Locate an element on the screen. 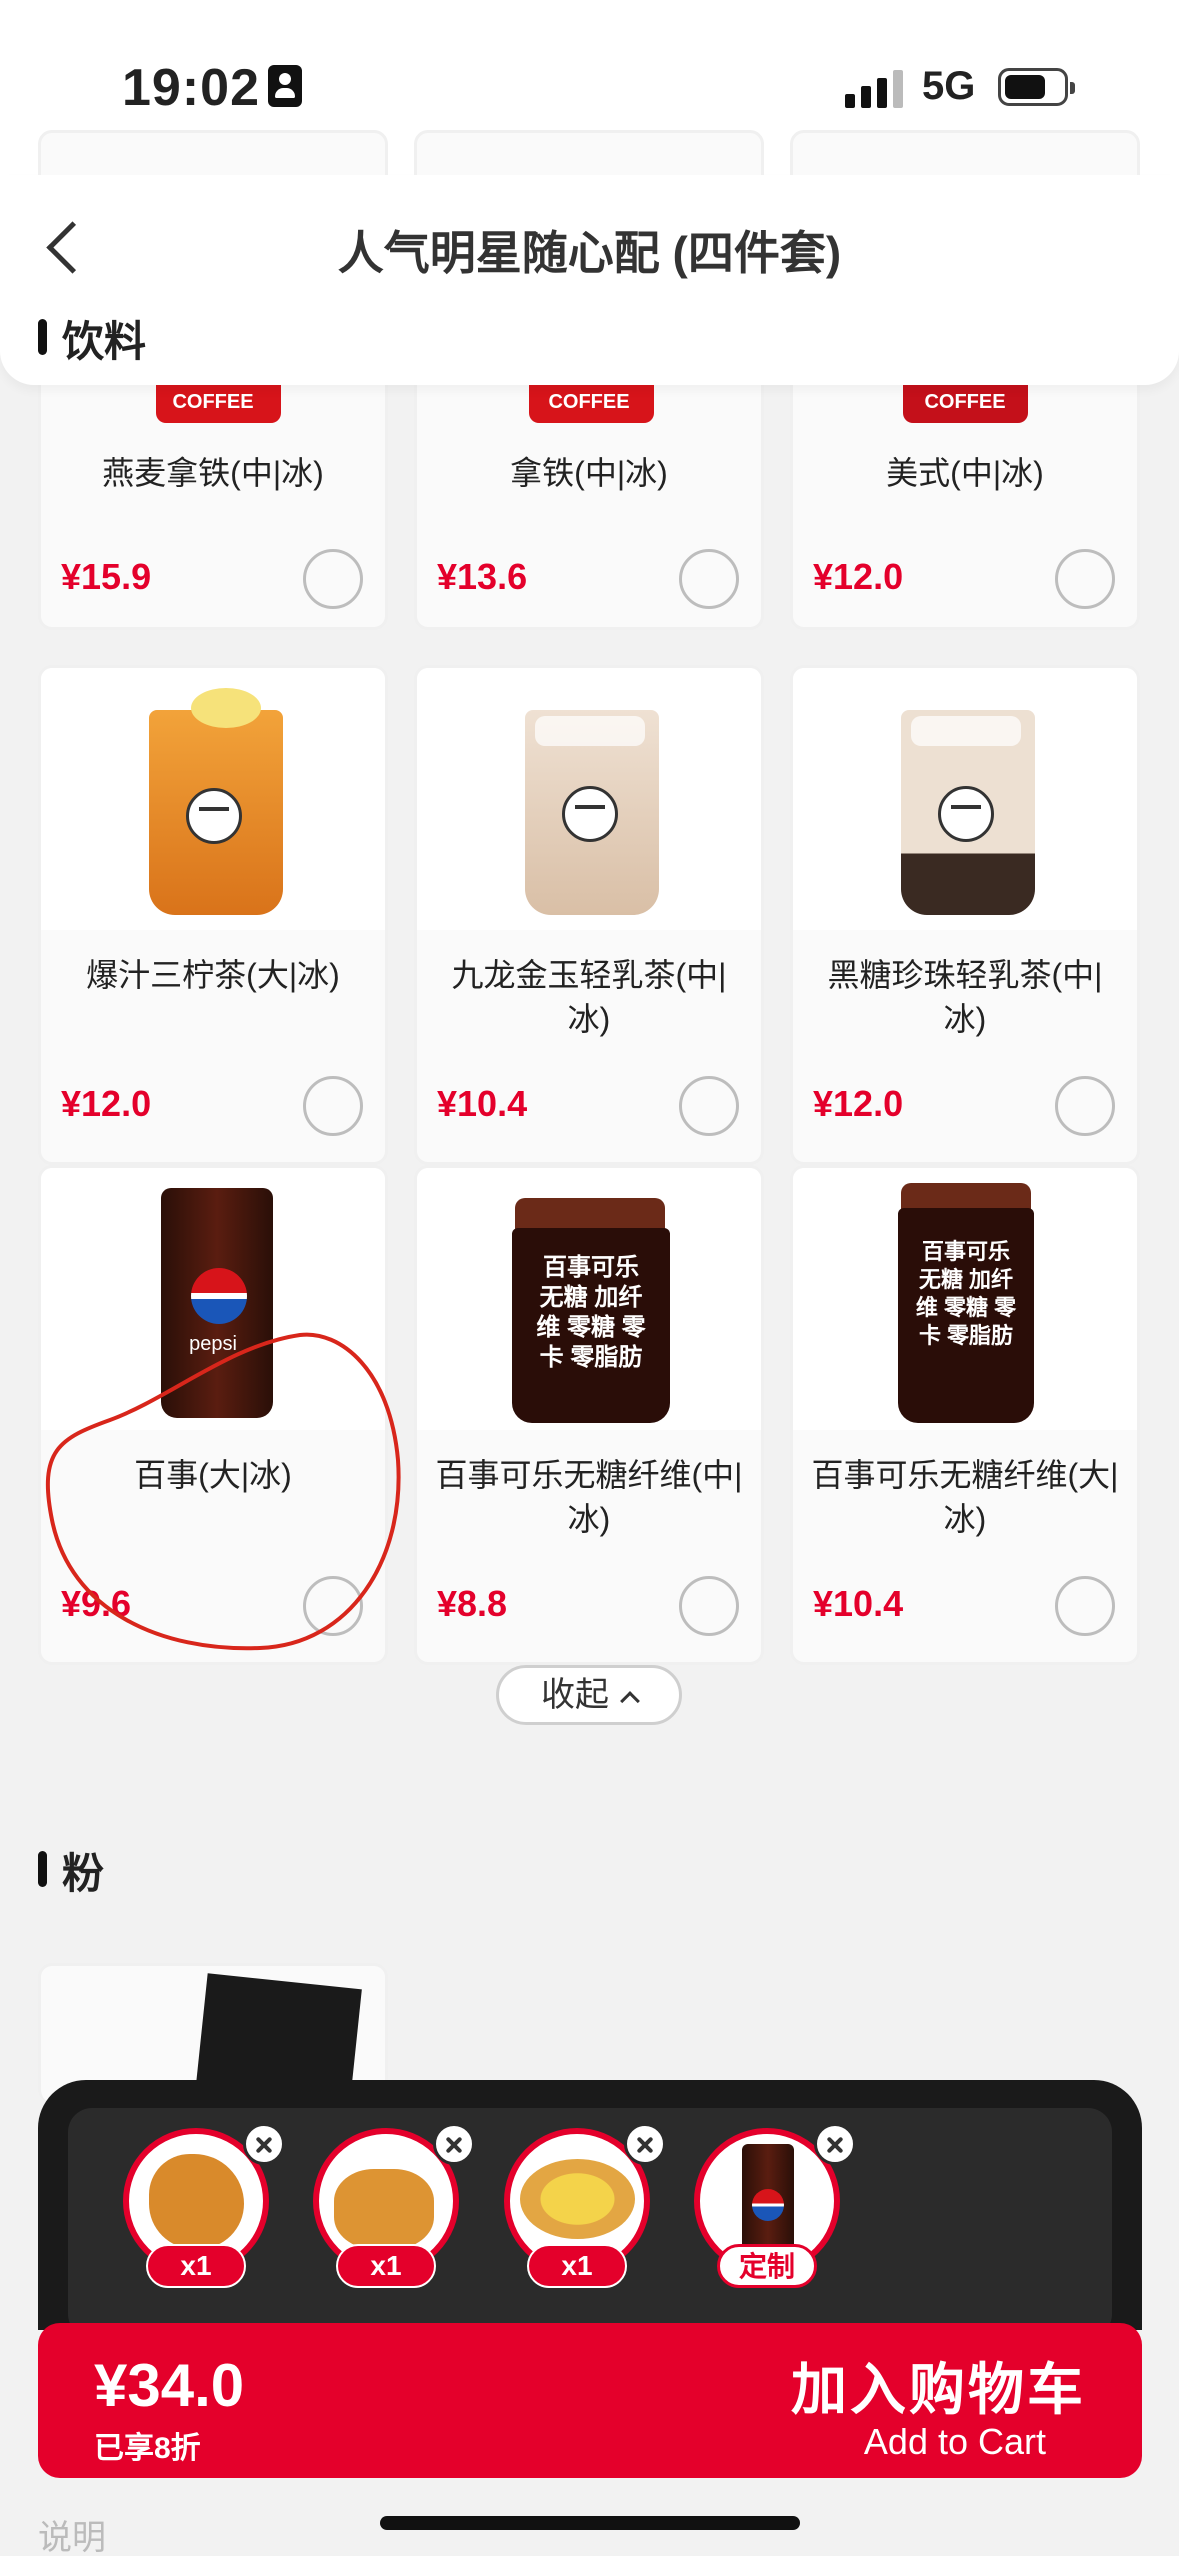 The image size is (1179, 2556). status-time: 19:02 is located at coordinates (191, 88).